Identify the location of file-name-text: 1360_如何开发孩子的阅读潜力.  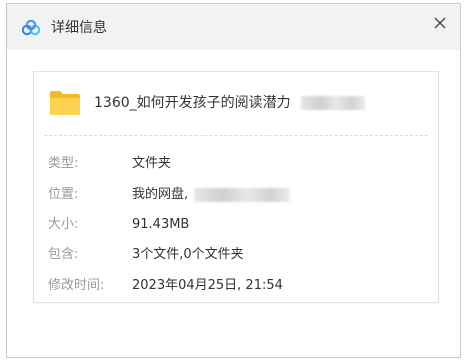
(192, 103).